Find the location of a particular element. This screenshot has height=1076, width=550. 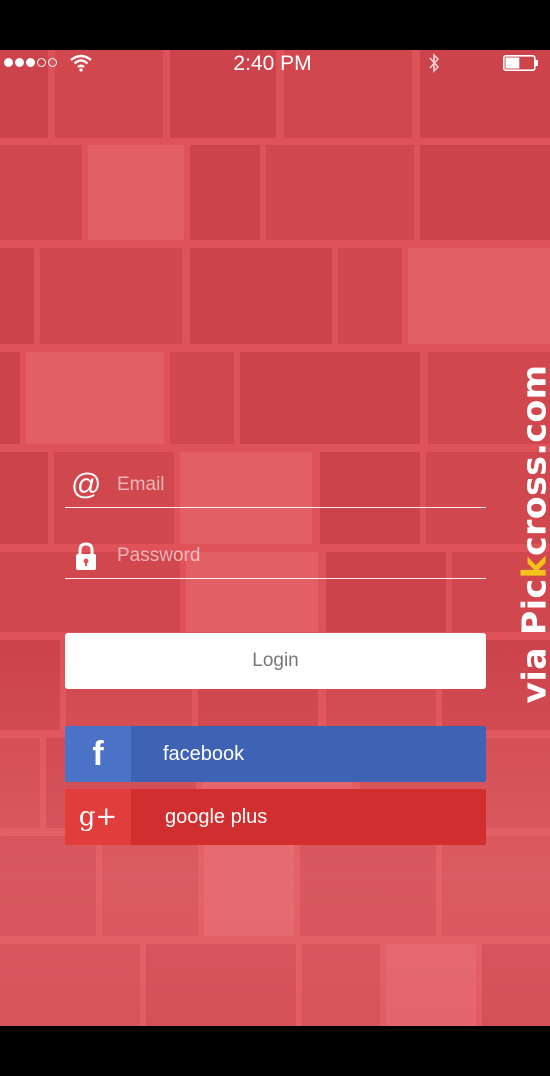

status-time: 2:40 PM is located at coordinates (272, 63).